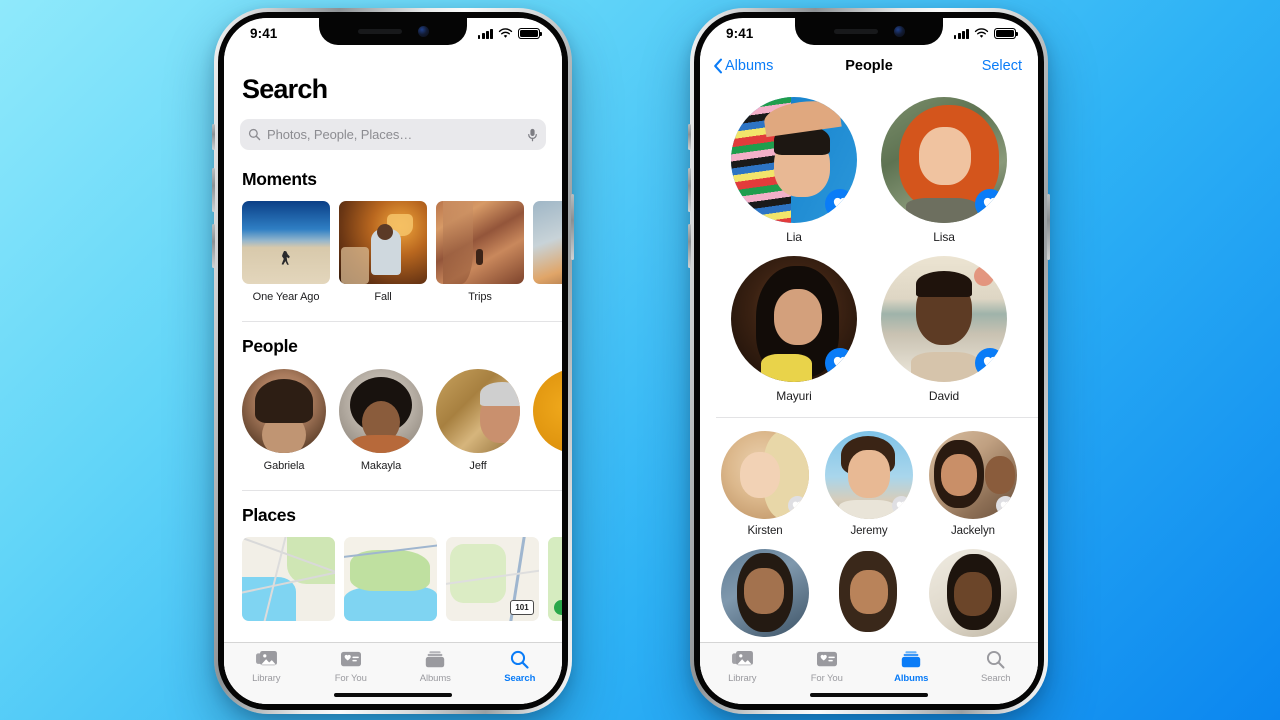 The height and width of the screenshot is (720, 1280). What do you see at coordinates (350, 659) in the screenshot?
I see `for-you-heart-card-icon` at bounding box center [350, 659].